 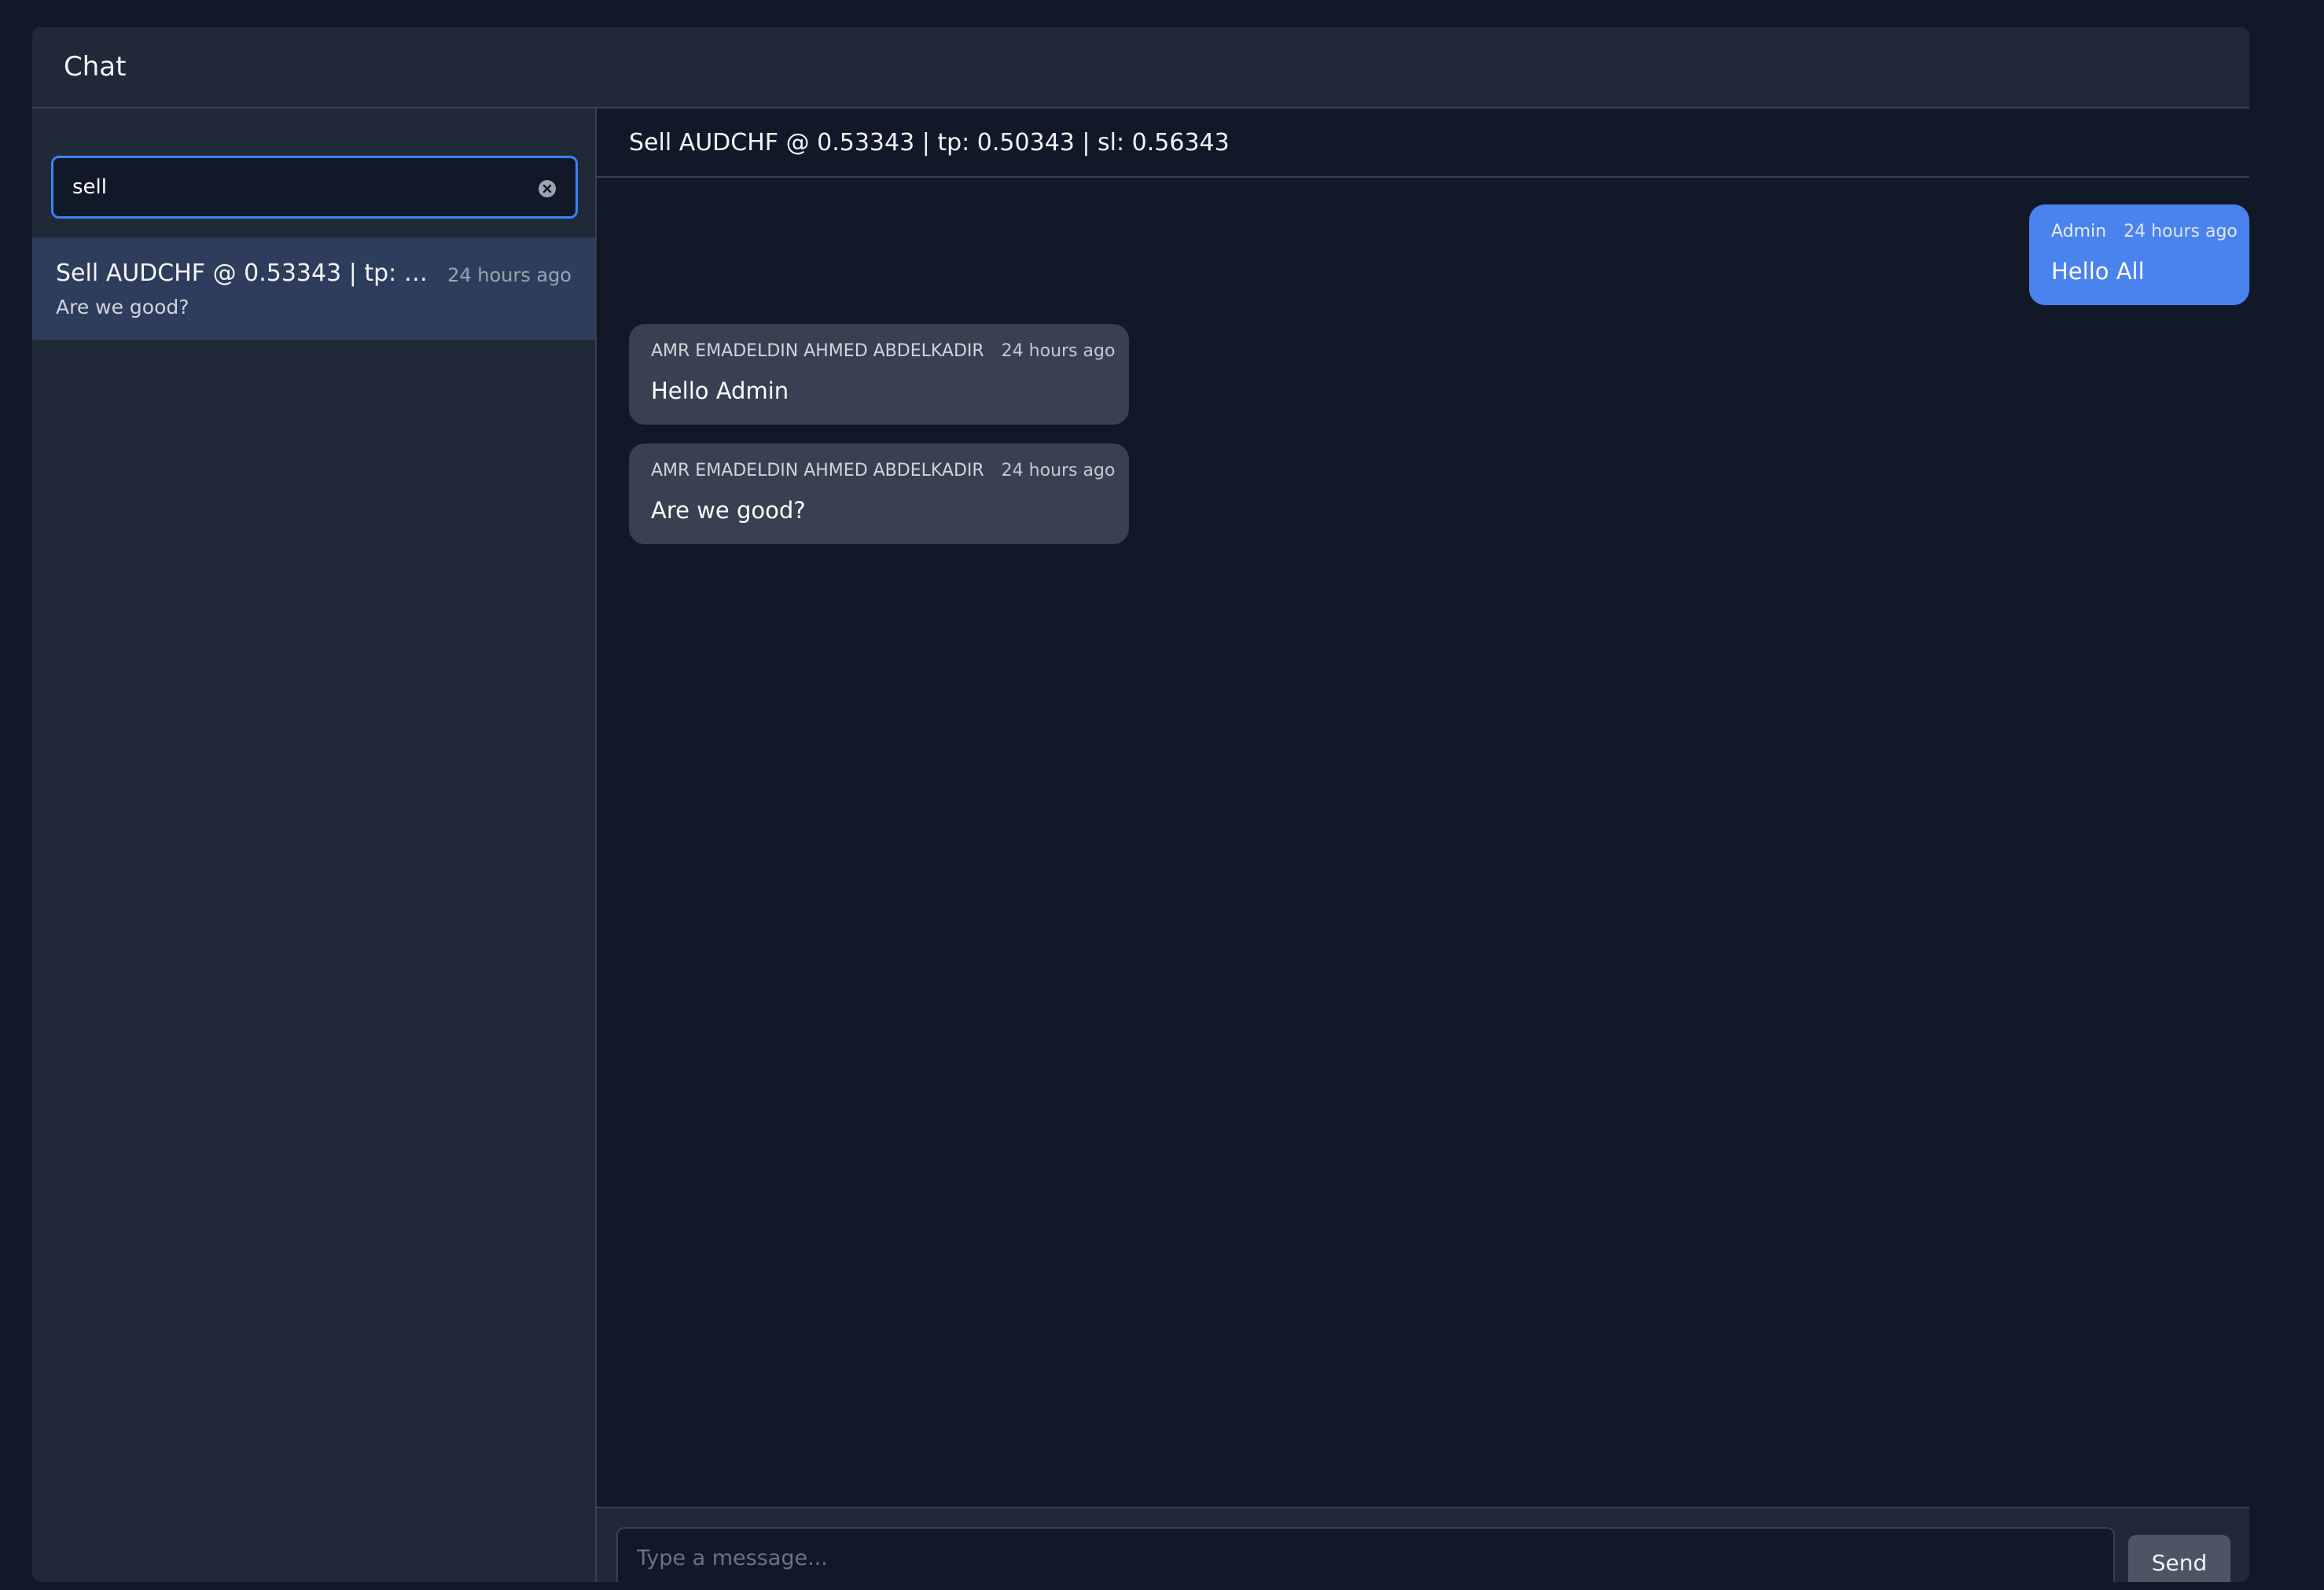 I want to click on search-box, so click(x=315, y=187).